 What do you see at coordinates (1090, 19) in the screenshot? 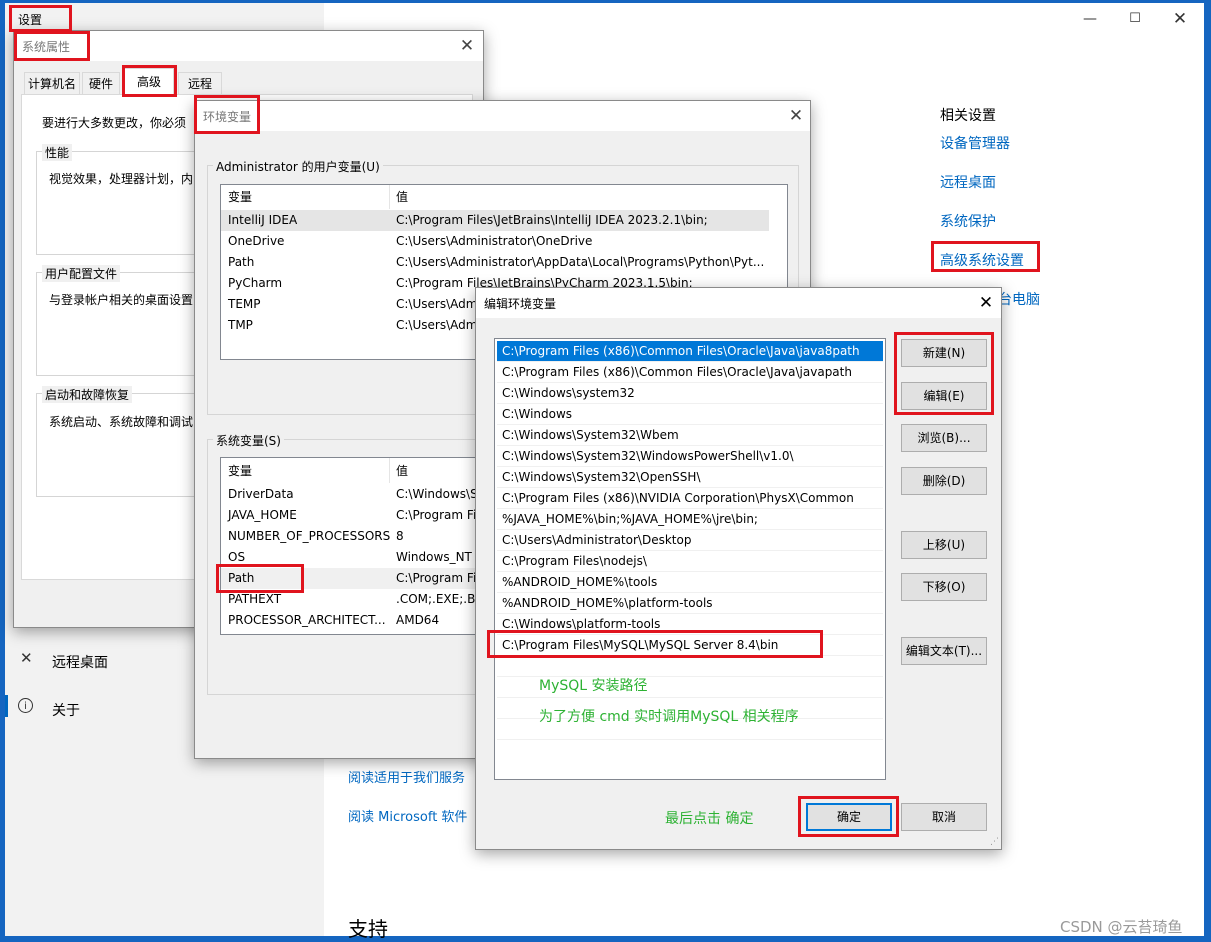
I see `minimize-icon: —` at bounding box center [1090, 19].